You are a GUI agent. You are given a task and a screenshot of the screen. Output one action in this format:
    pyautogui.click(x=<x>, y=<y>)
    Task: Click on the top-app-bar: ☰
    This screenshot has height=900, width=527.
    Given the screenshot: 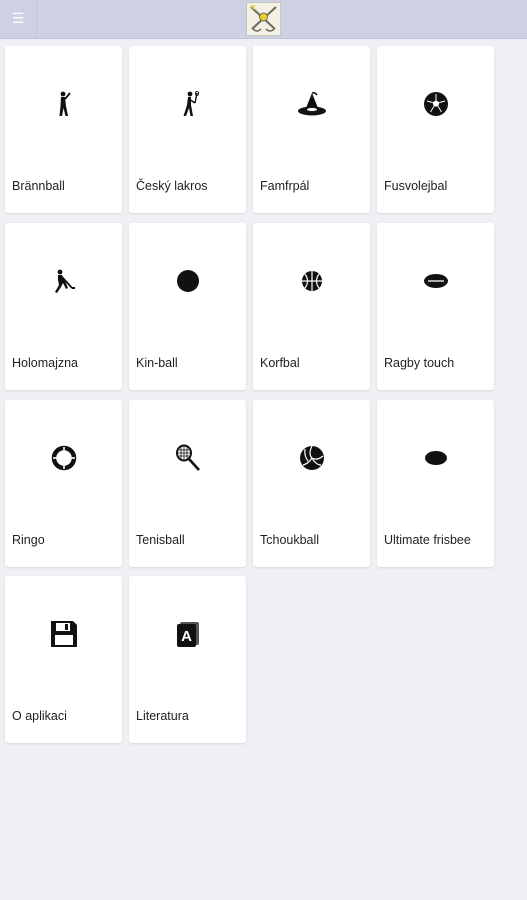 What is the action you would take?
    pyautogui.click(x=263, y=19)
    